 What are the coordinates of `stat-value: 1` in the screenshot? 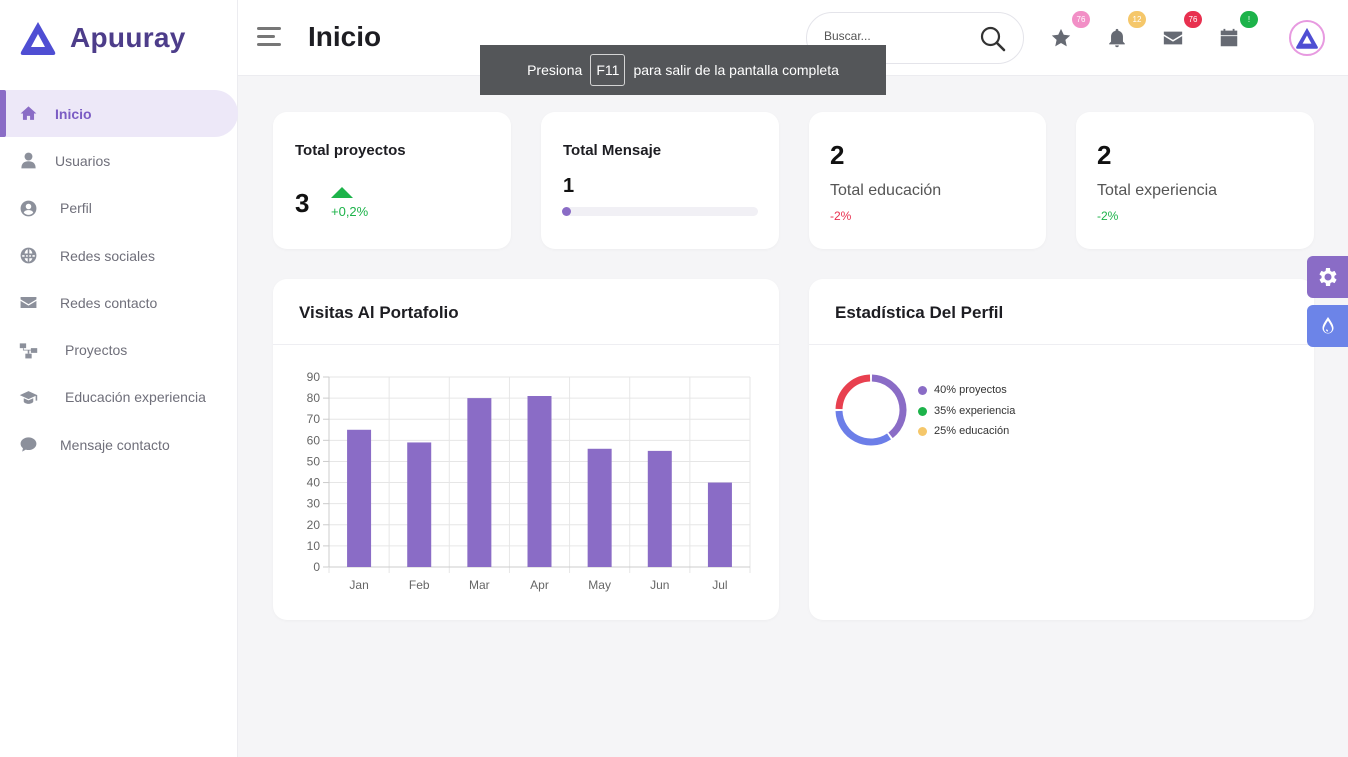 It's located at (569, 186).